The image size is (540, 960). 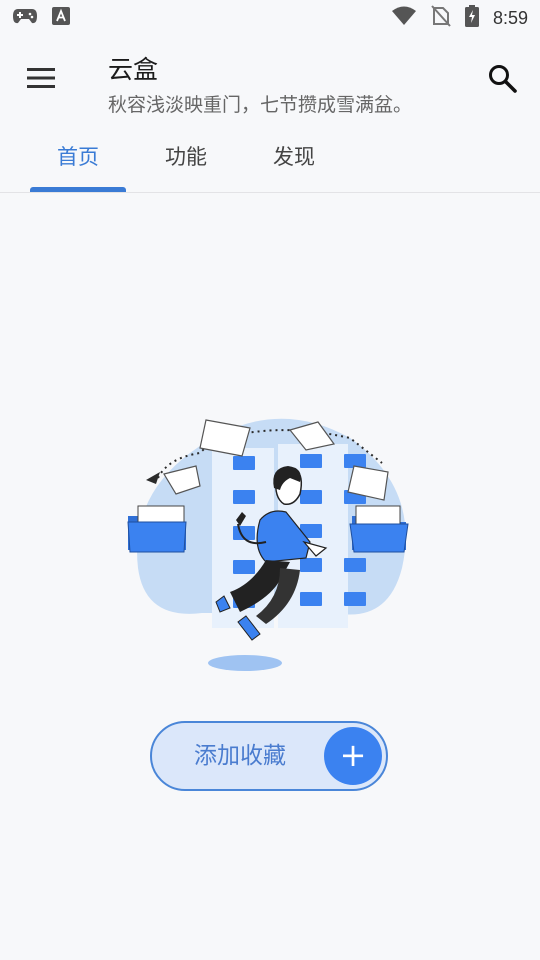 I want to click on tab-bar: 首页 功能 发现, so click(x=270, y=161).